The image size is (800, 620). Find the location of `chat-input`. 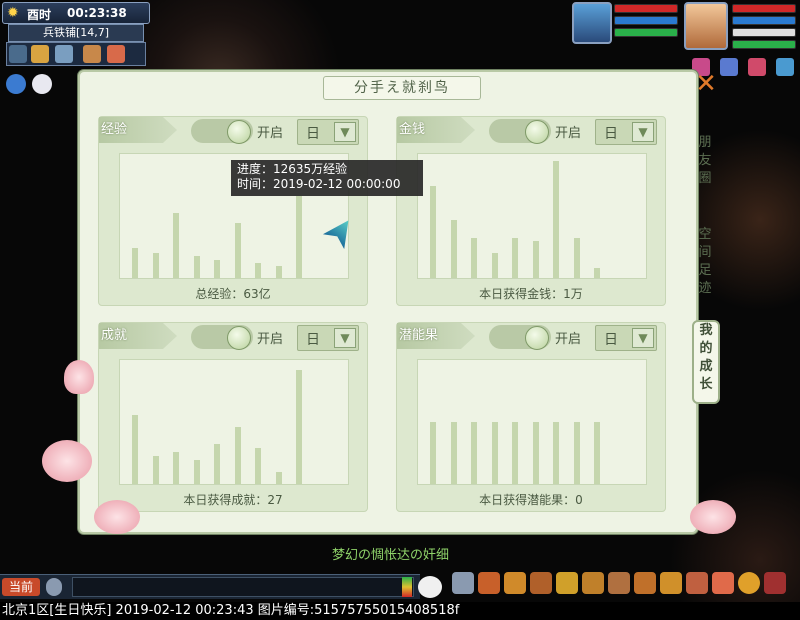

chat-input is located at coordinates (243, 587).